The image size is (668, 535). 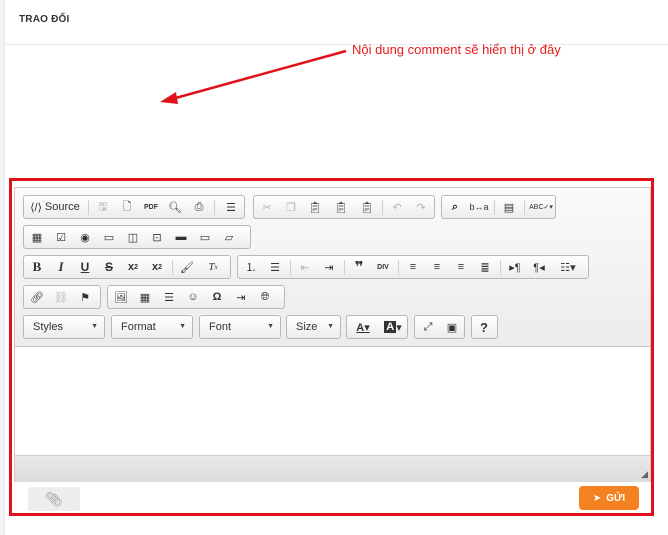 What do you see at coordinates (515, 267) in the screenshot?
I see `ltr-icon: ▸¶` at bounding box center [515, 267].